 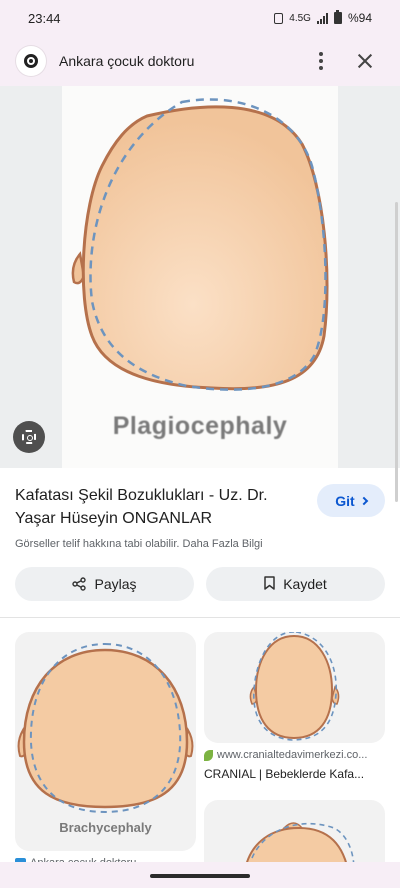 What do you see at coordinates (365, 61) in the screenshot?
I see `close-icon` at bounding box center [365, 61].